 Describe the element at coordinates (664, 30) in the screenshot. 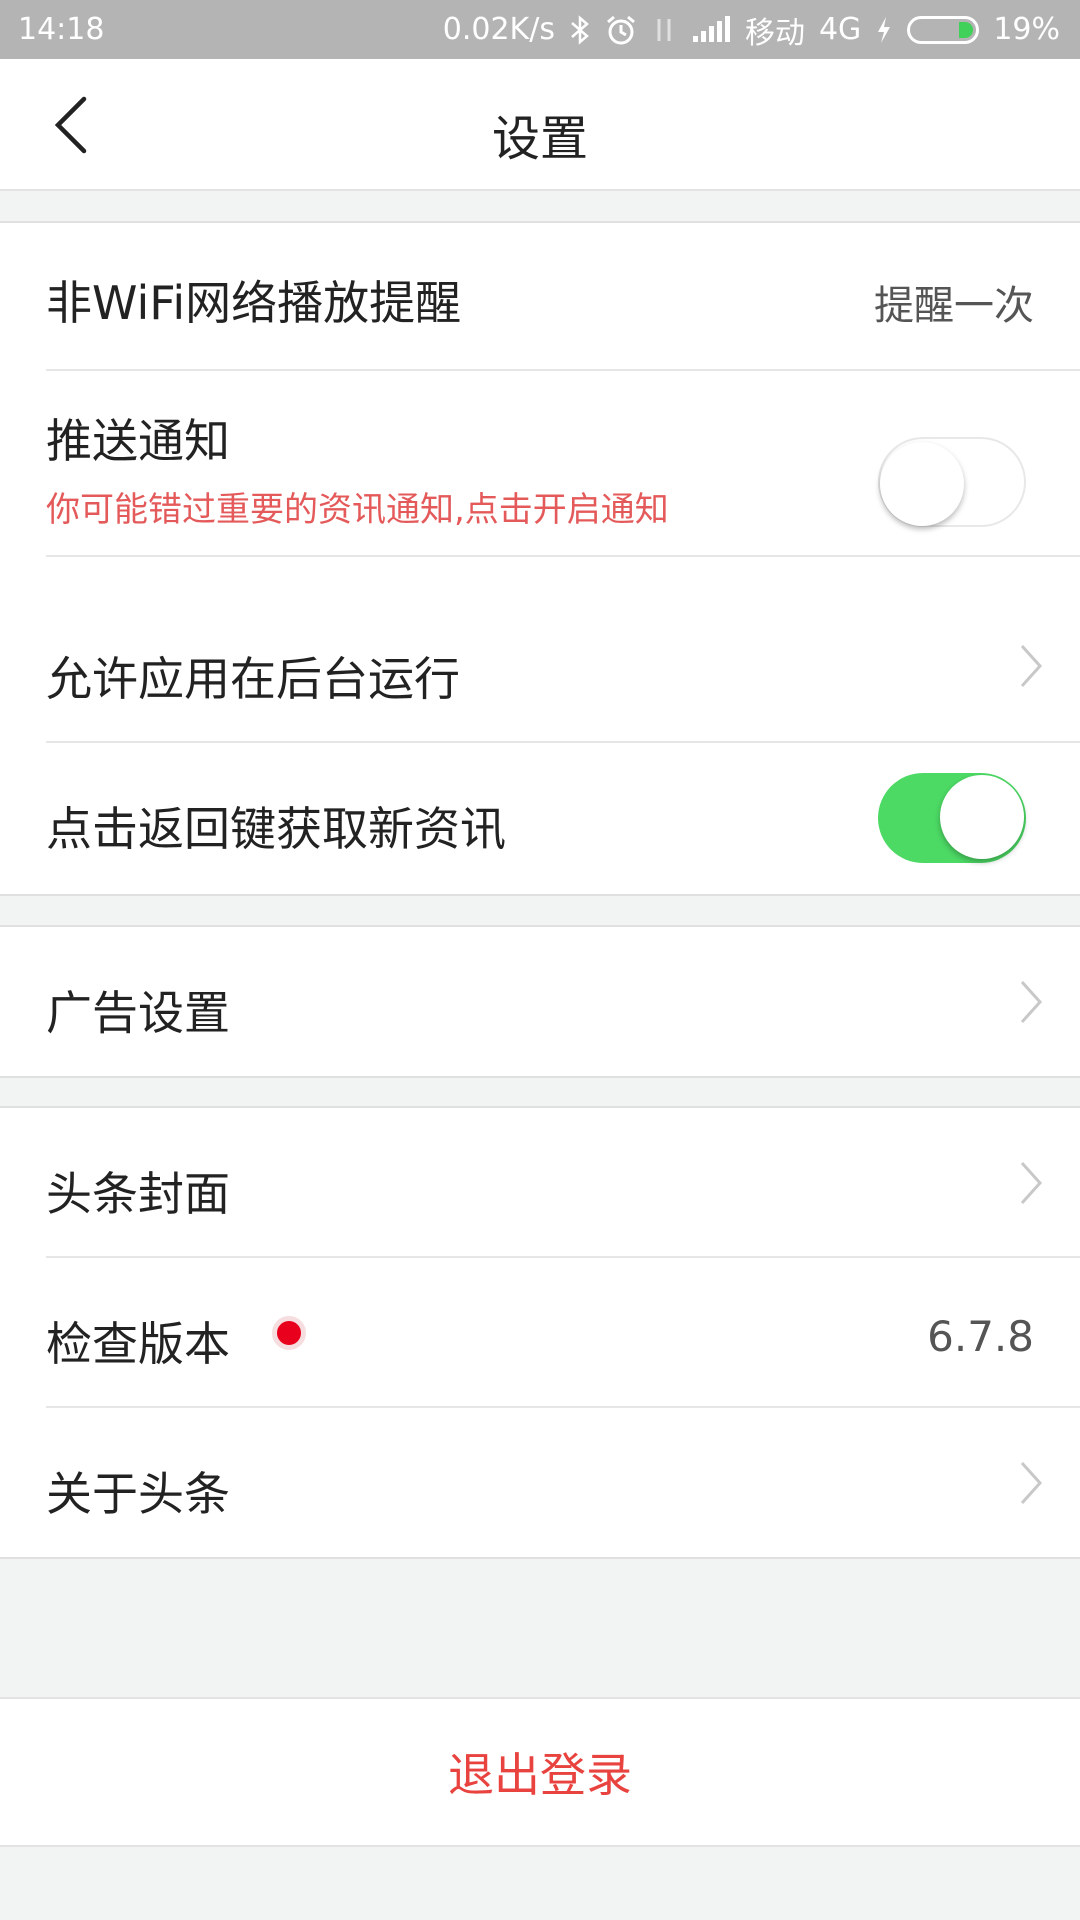

I see `data-transfer-icon` at that location.